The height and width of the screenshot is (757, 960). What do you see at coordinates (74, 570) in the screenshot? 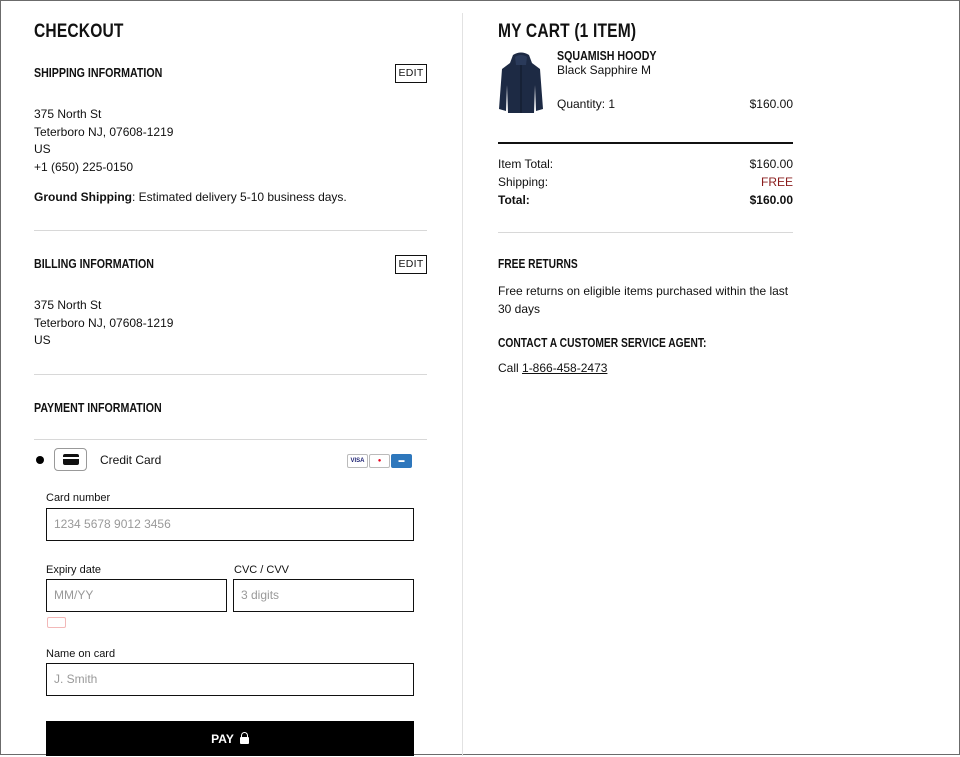
I see `expiry-label: Expiry date` at bounding box center [74, 570].